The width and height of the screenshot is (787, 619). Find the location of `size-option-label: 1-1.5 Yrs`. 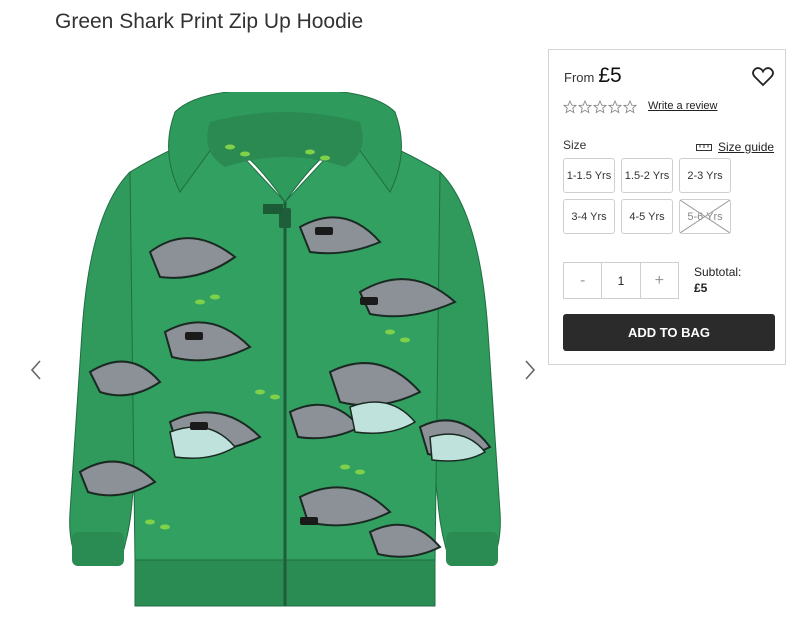

size-option-label: 1-1.5 Yrs is located at coordinates (589, 175).